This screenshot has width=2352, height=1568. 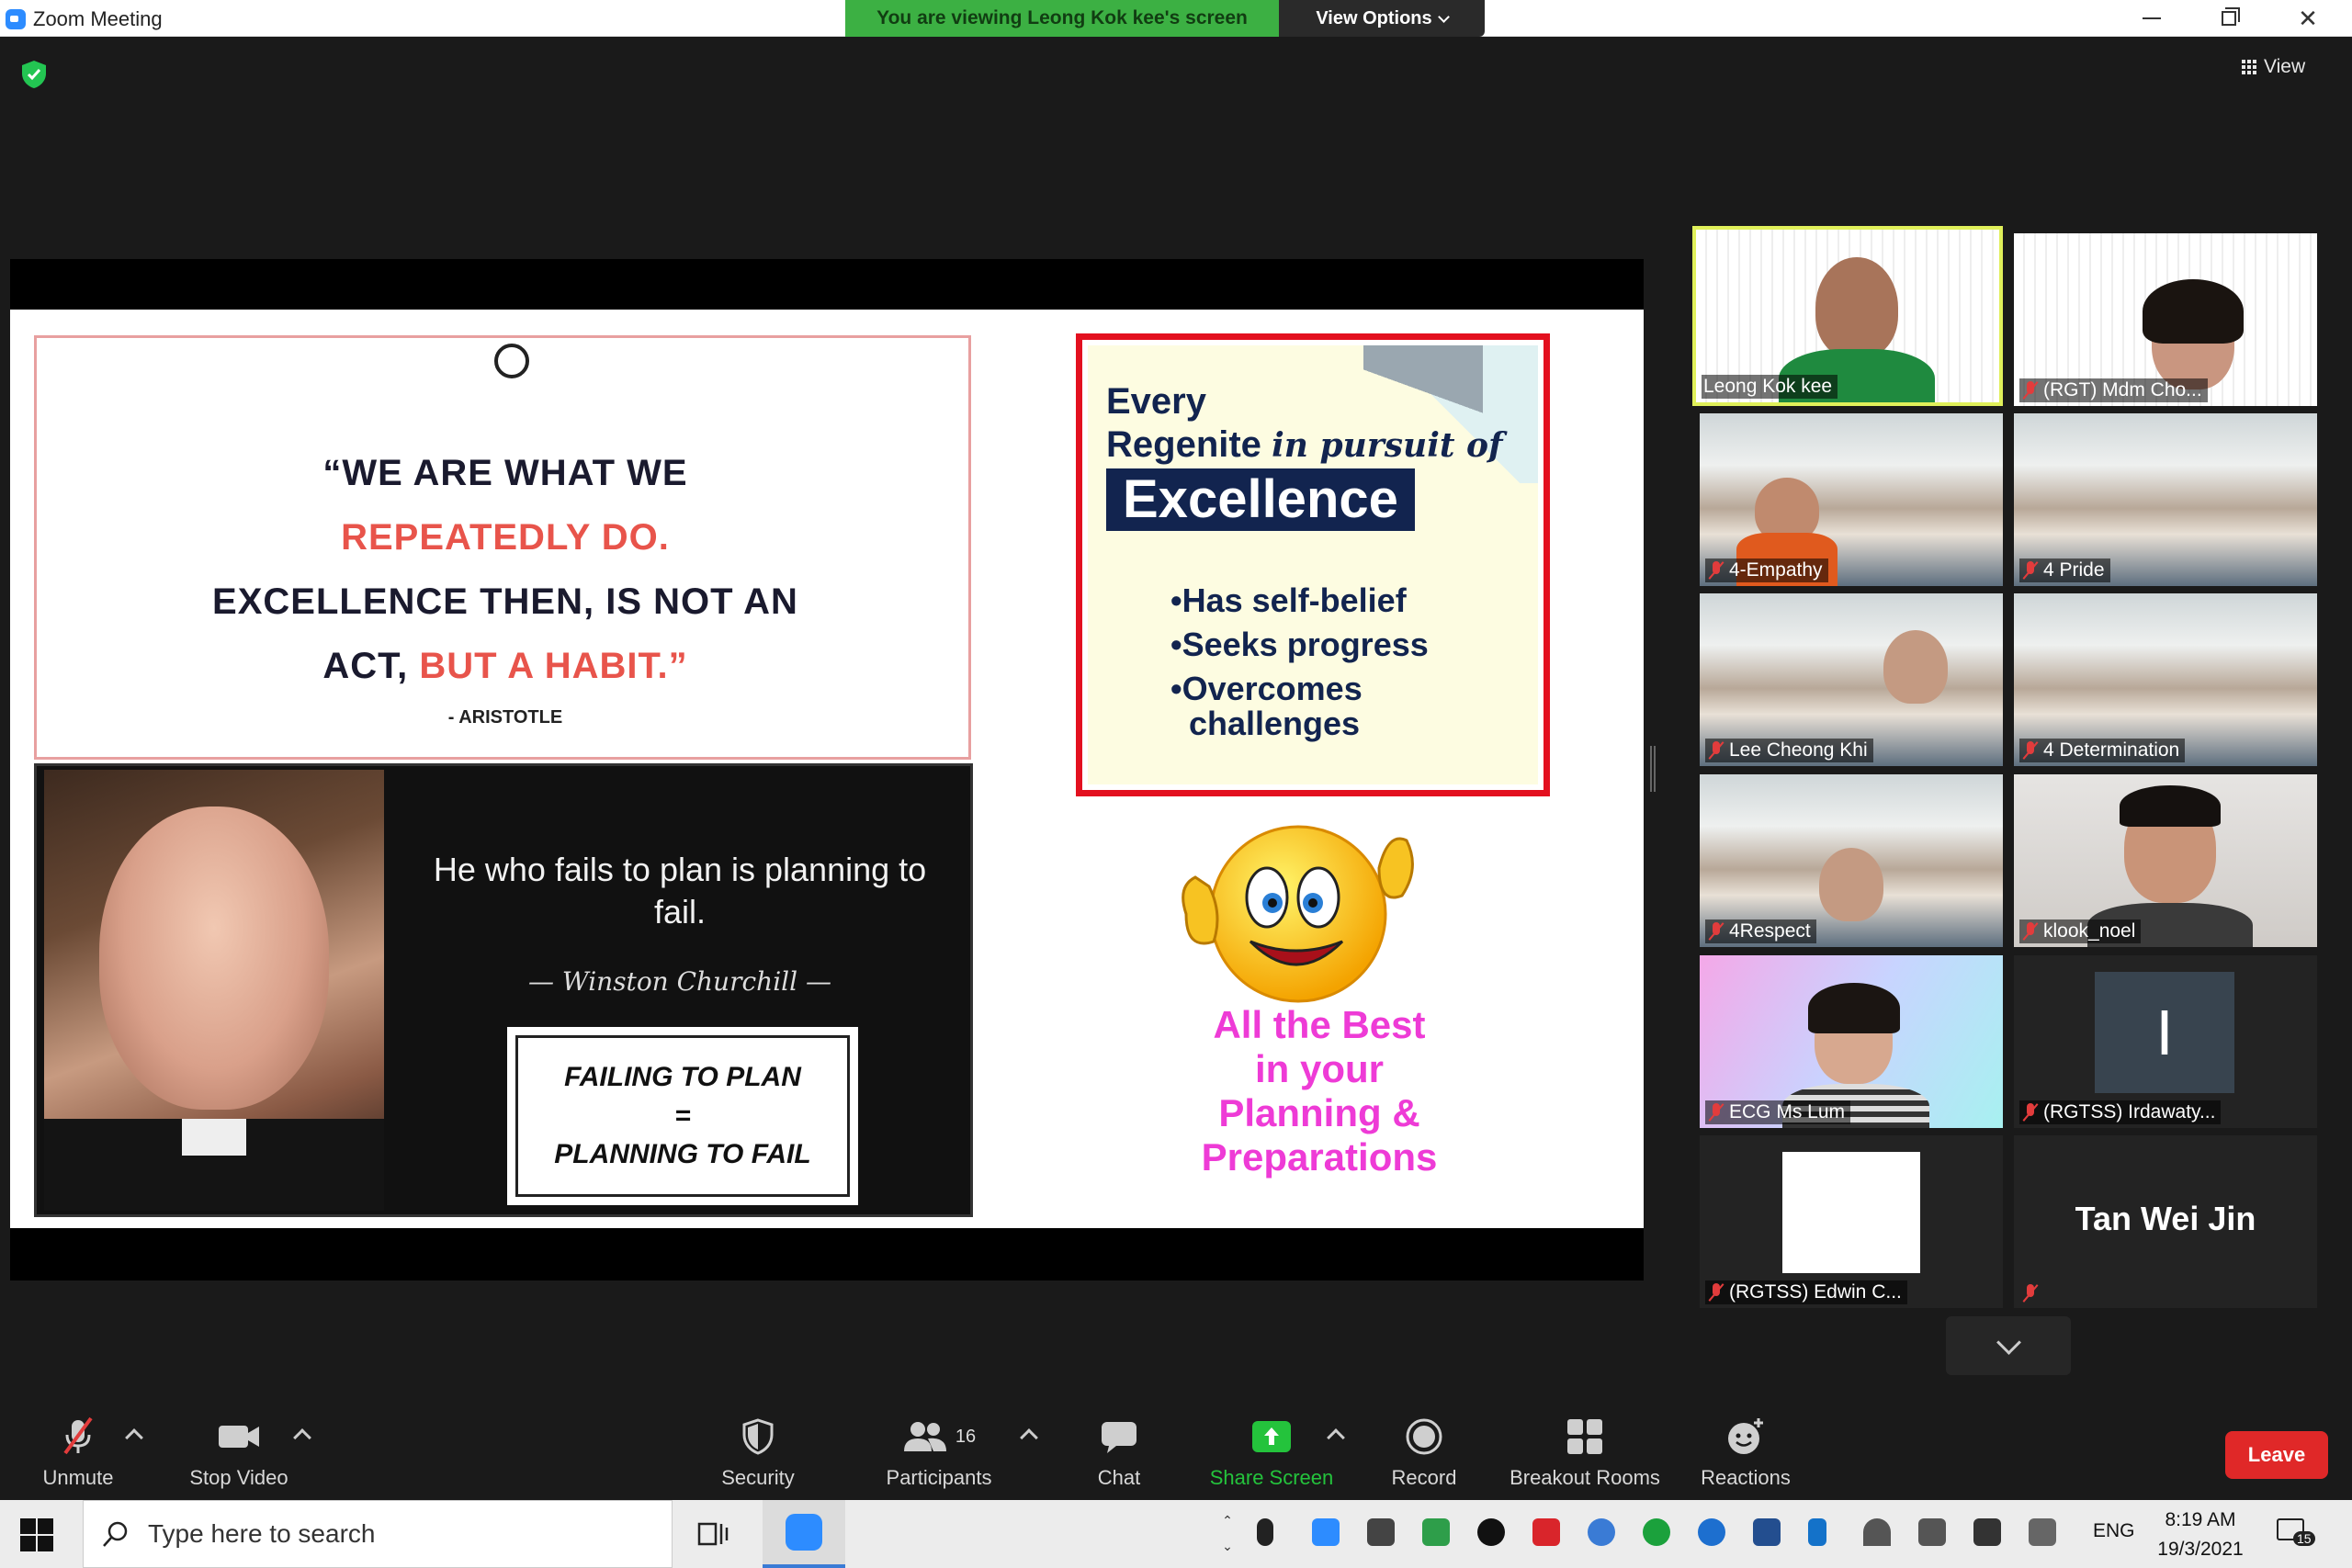 I want to click on share-screen-label: Share Screen, so click(x=1271, y=1477).